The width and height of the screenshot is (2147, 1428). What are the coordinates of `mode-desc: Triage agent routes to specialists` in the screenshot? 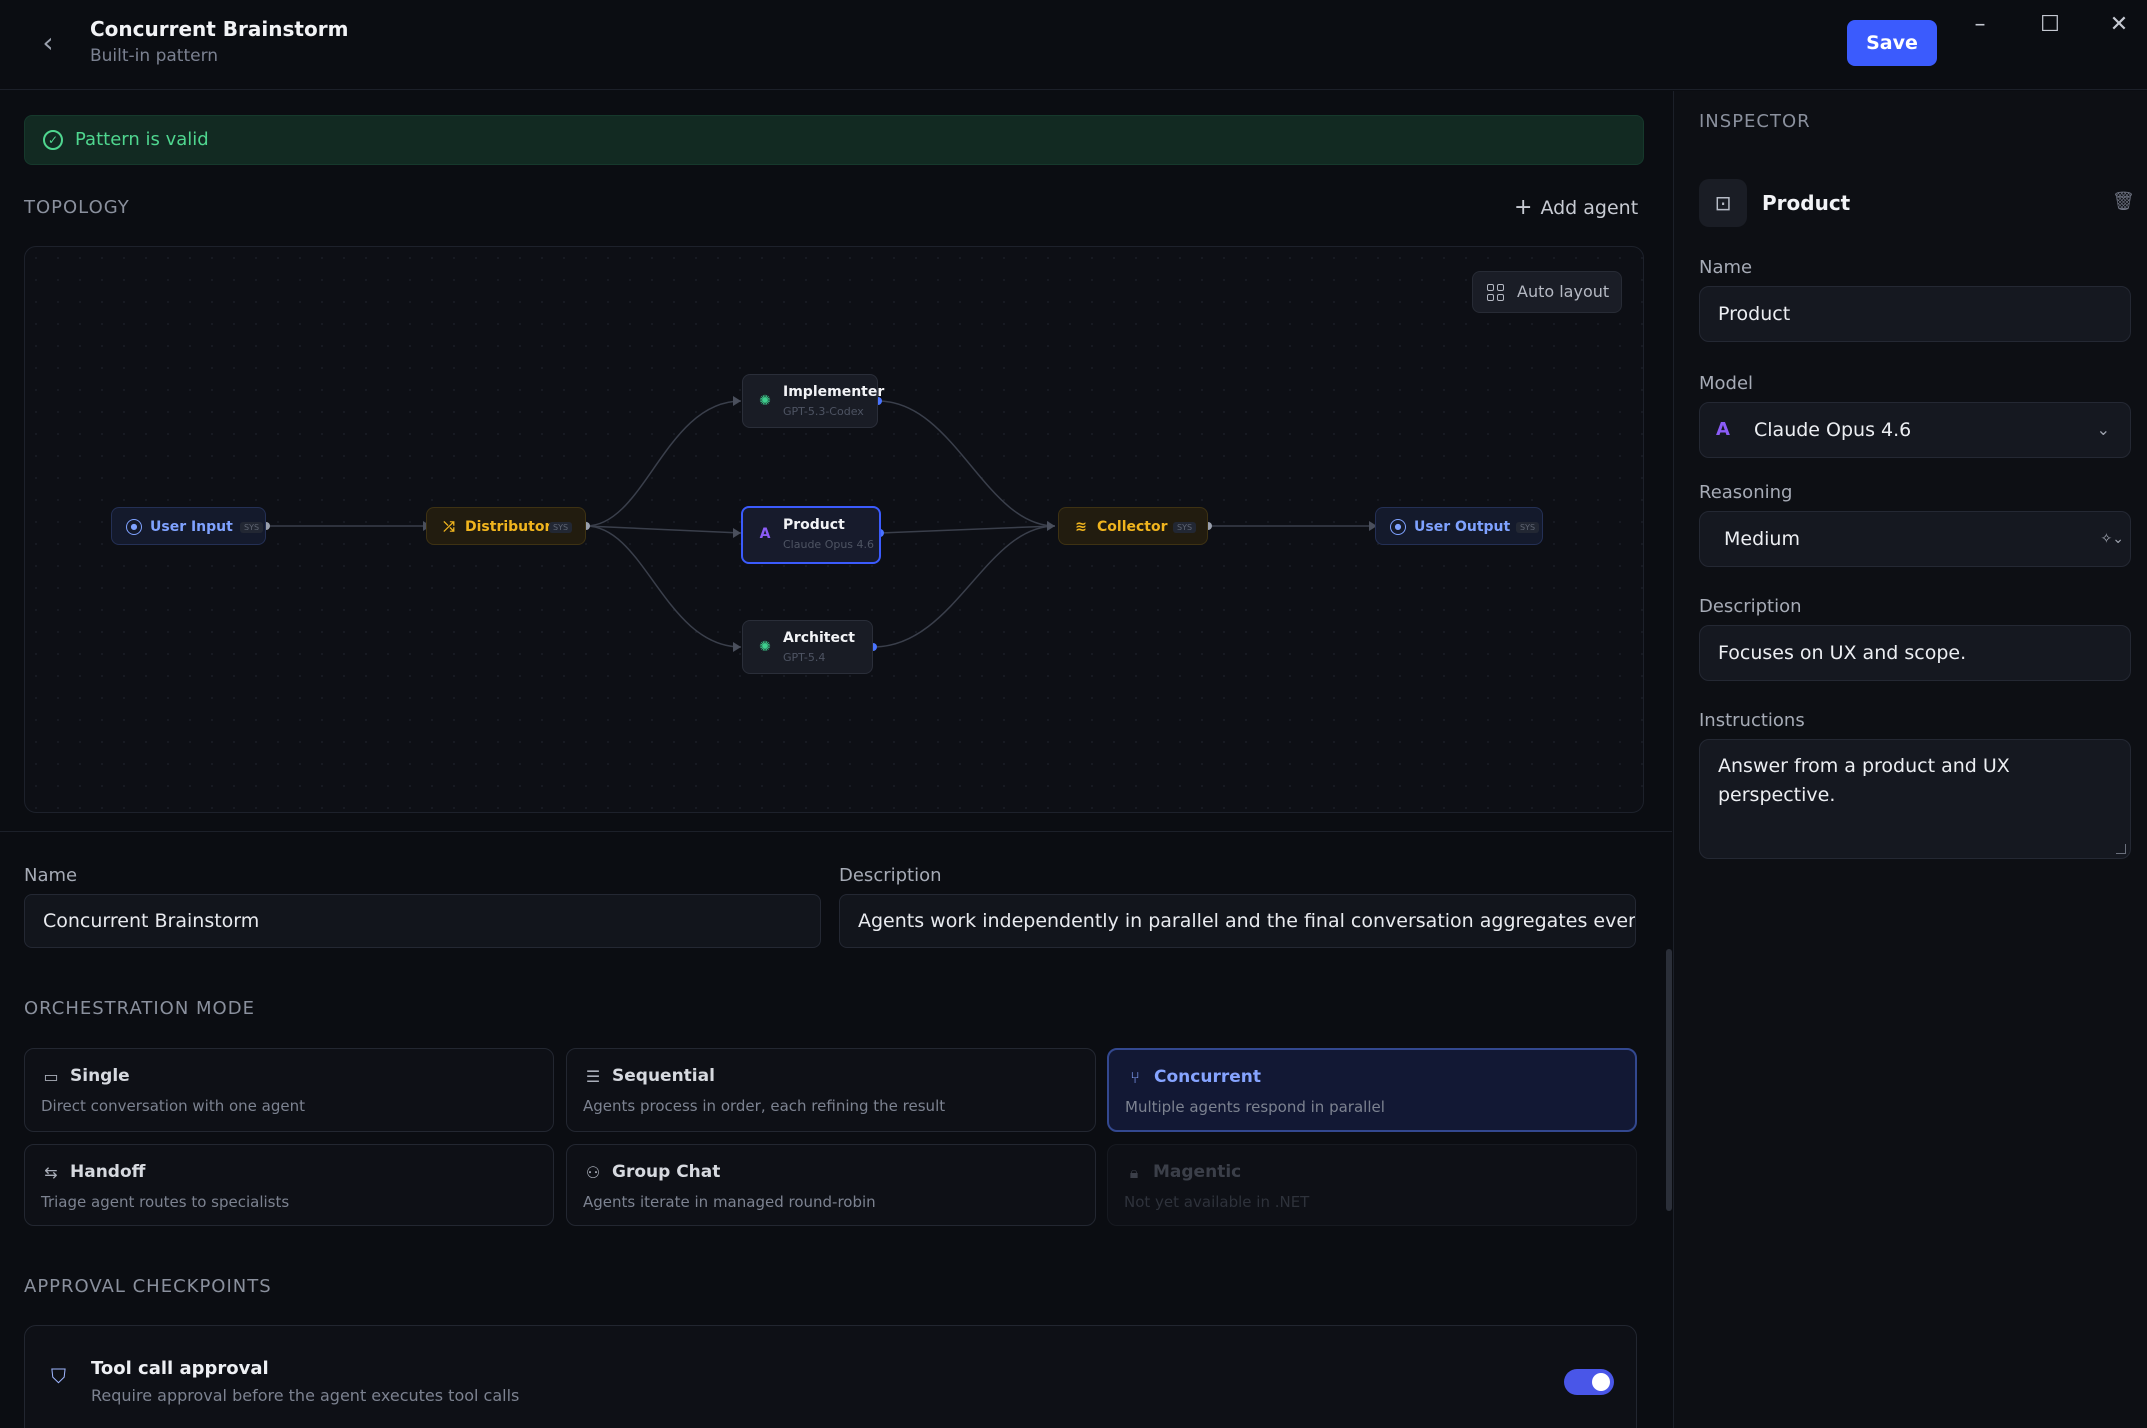 It's located at (165, 1202).